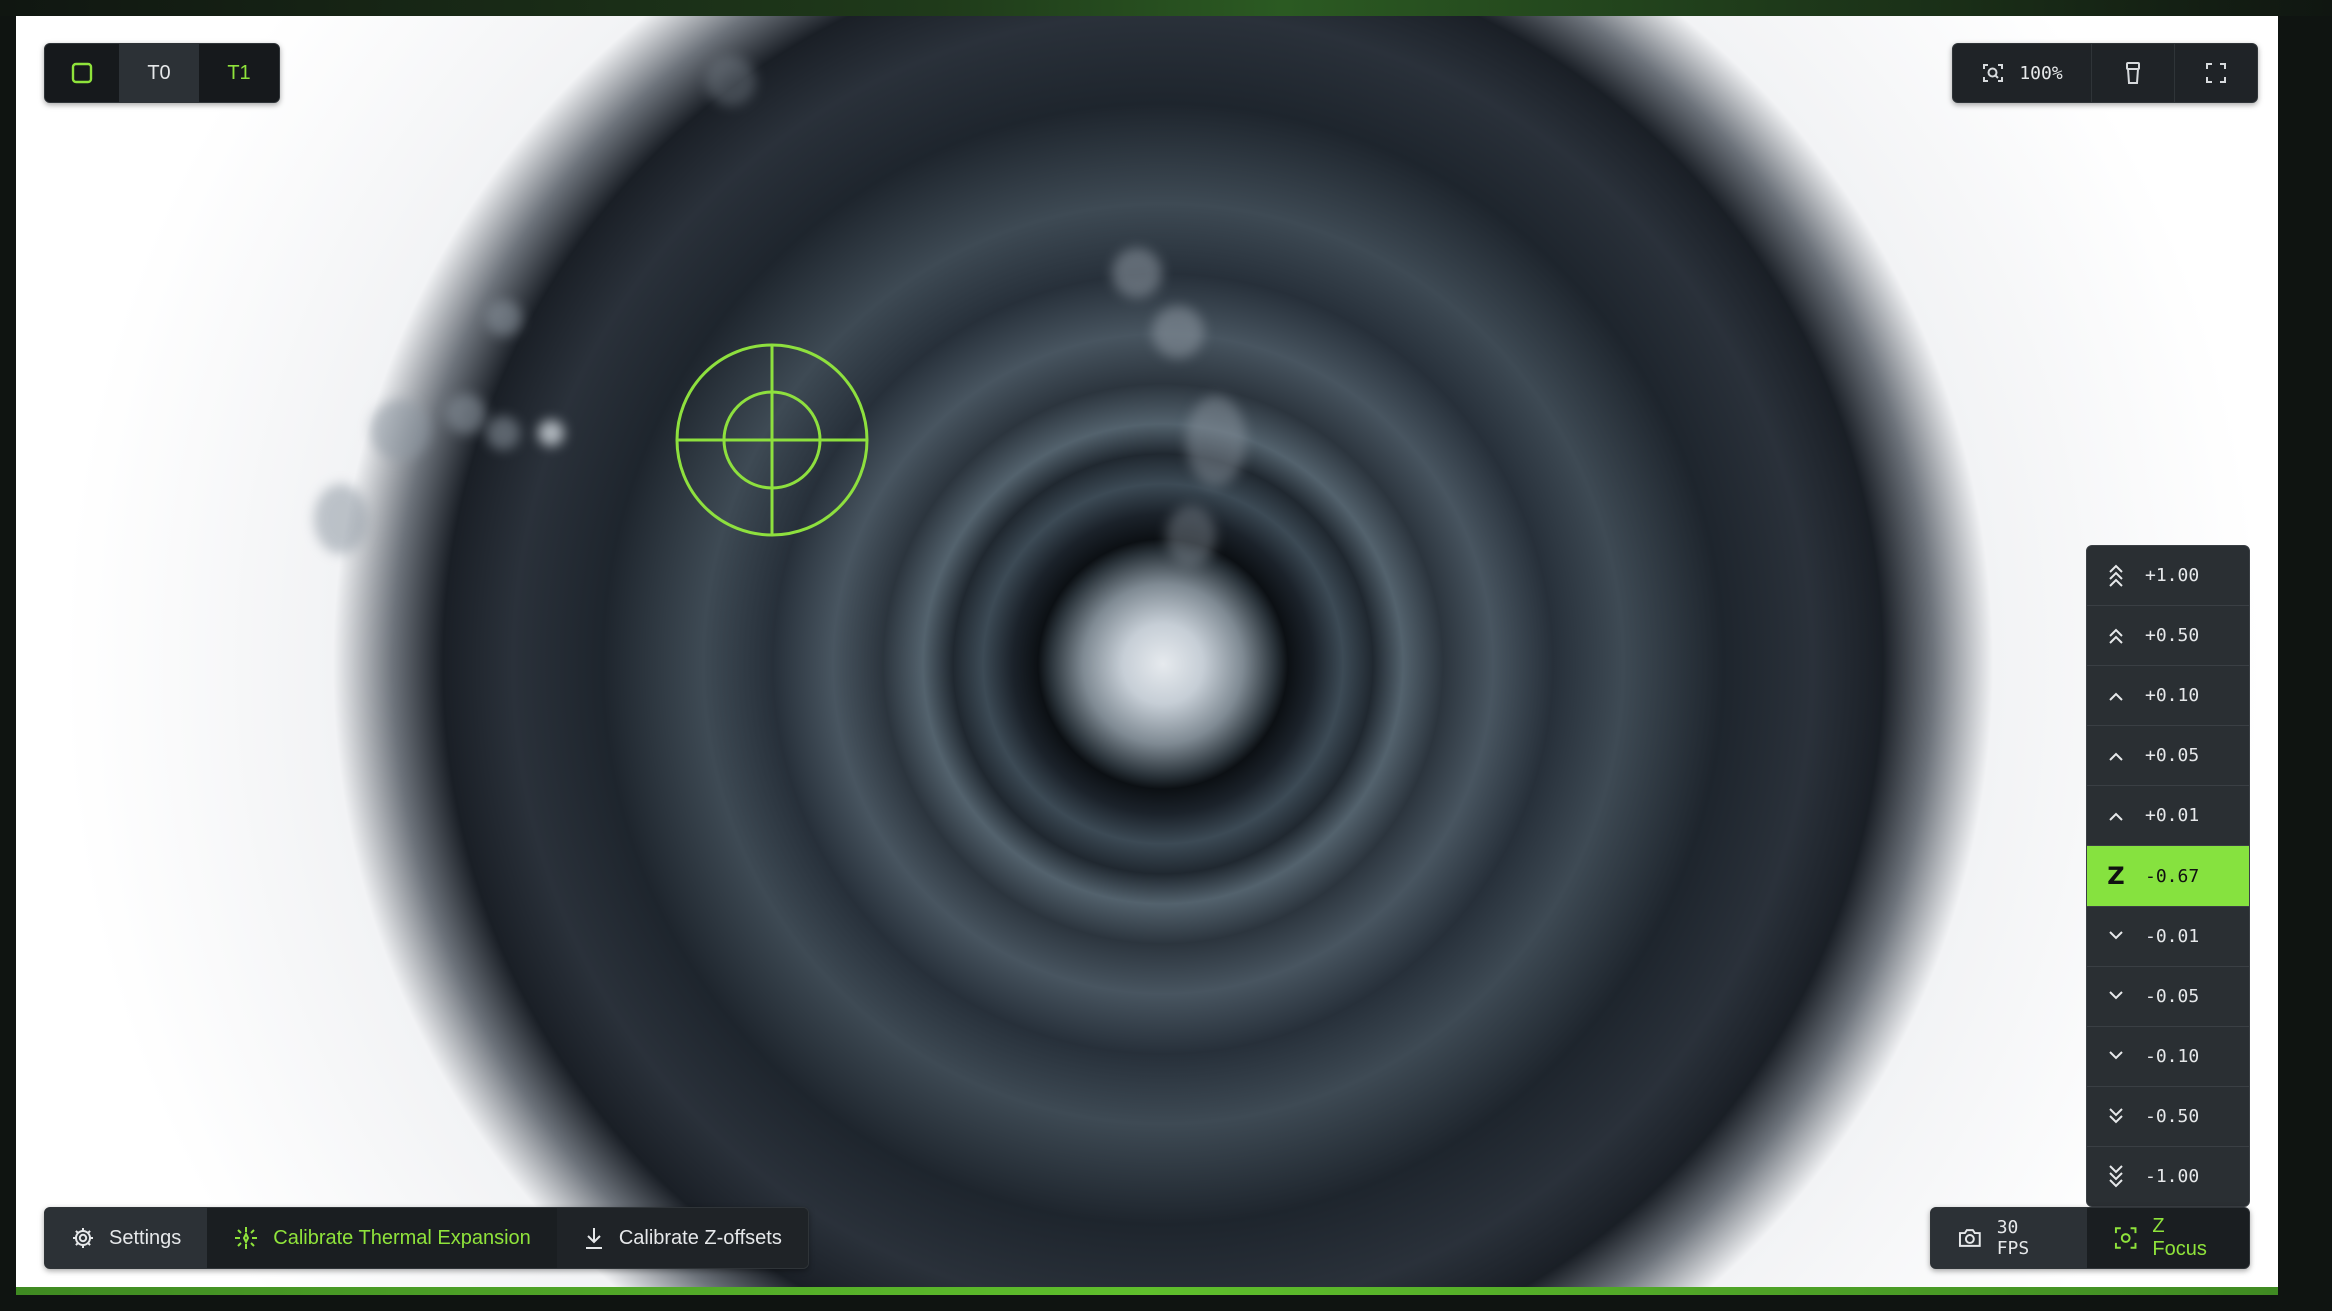 The image size is (2332, 1311). I want to click on z-jog-up-0-05: +0.05, so click(2168, 756).